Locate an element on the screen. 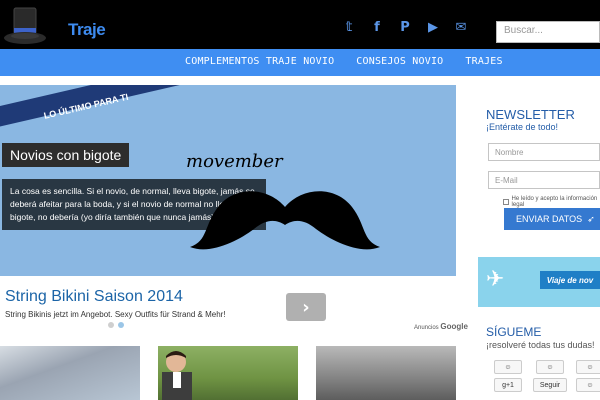 Image resolution: width=600 pixels, height=400 pixels. top-hat-logo-icon is located at coordinates (25, 27).